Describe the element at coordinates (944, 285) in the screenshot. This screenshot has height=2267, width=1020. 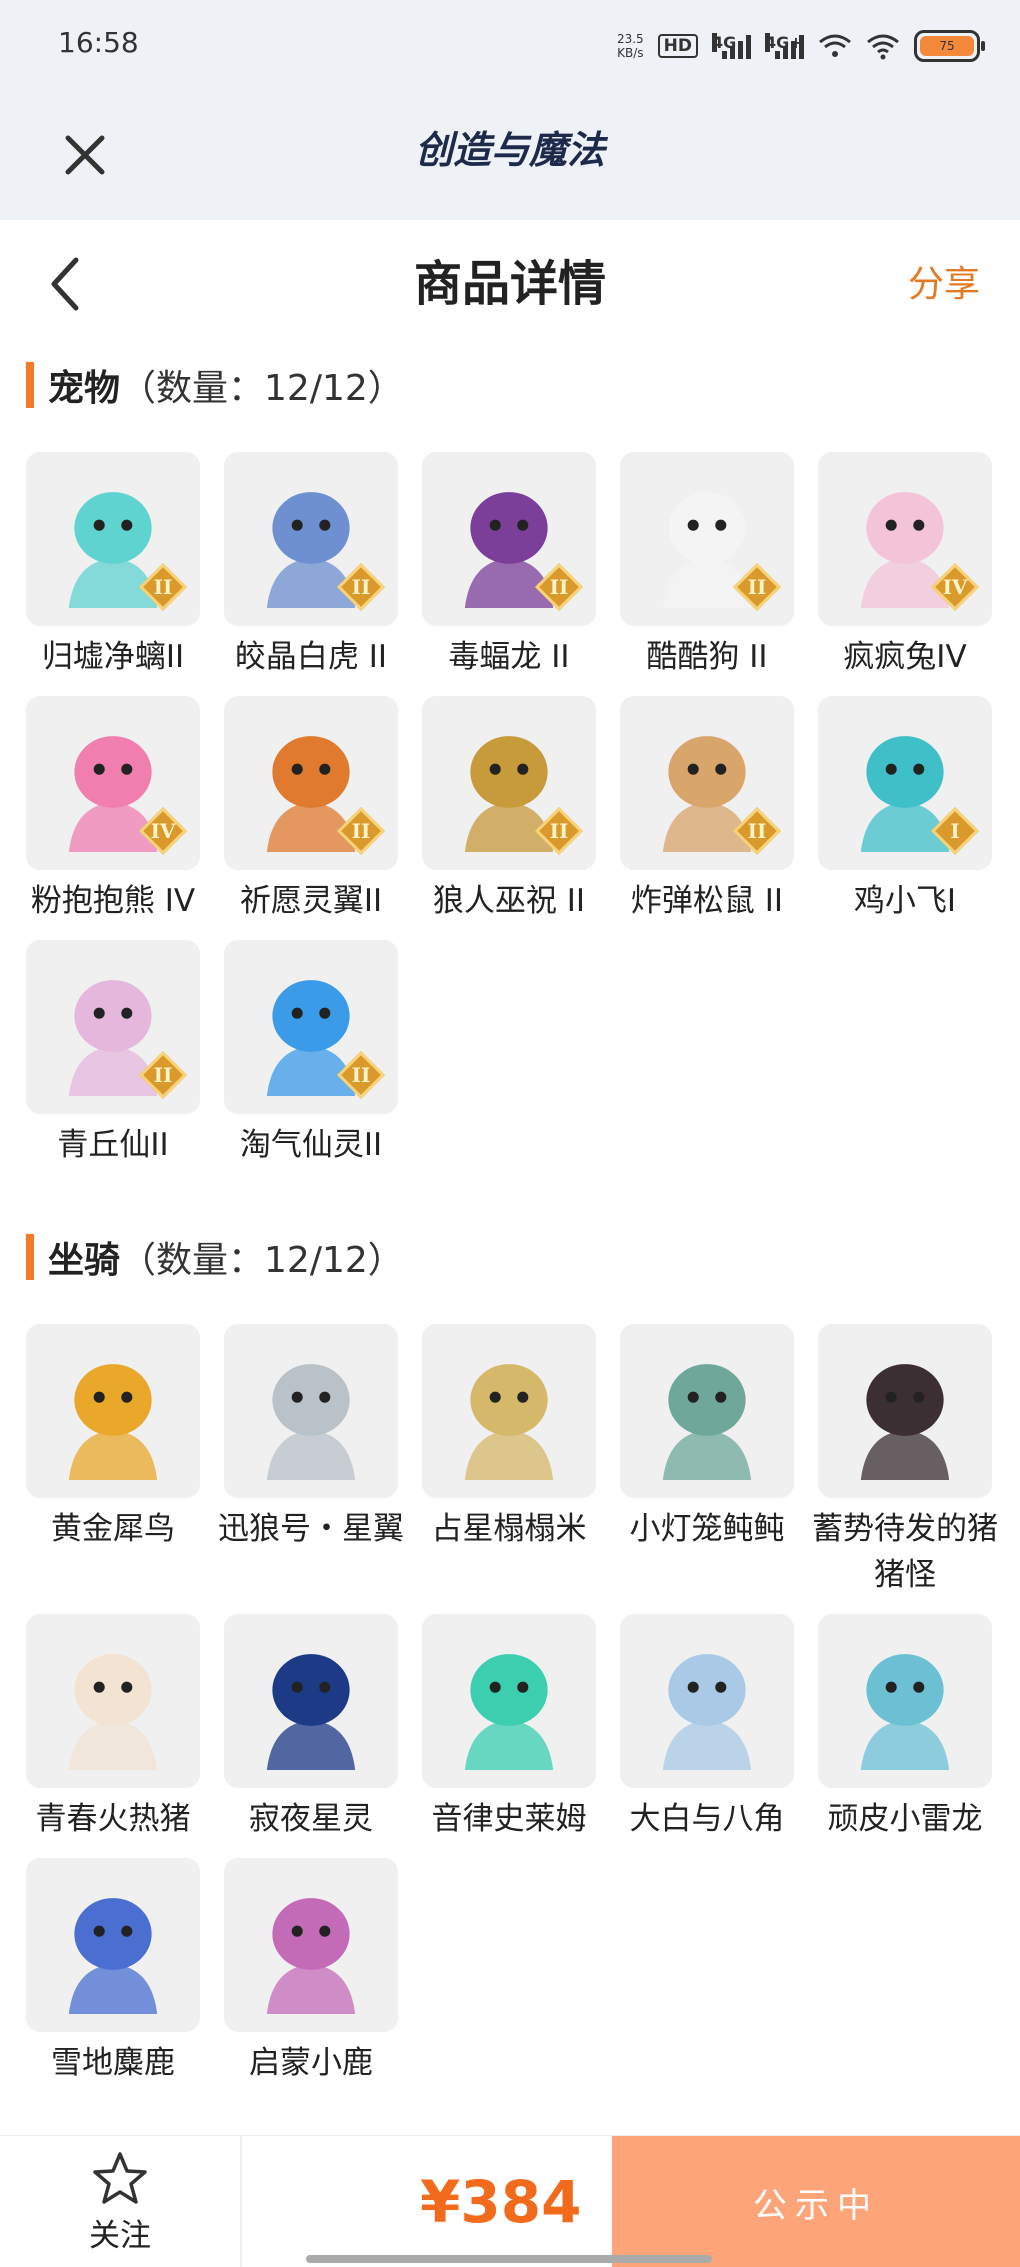
I see `share-button: 分享` at that location.